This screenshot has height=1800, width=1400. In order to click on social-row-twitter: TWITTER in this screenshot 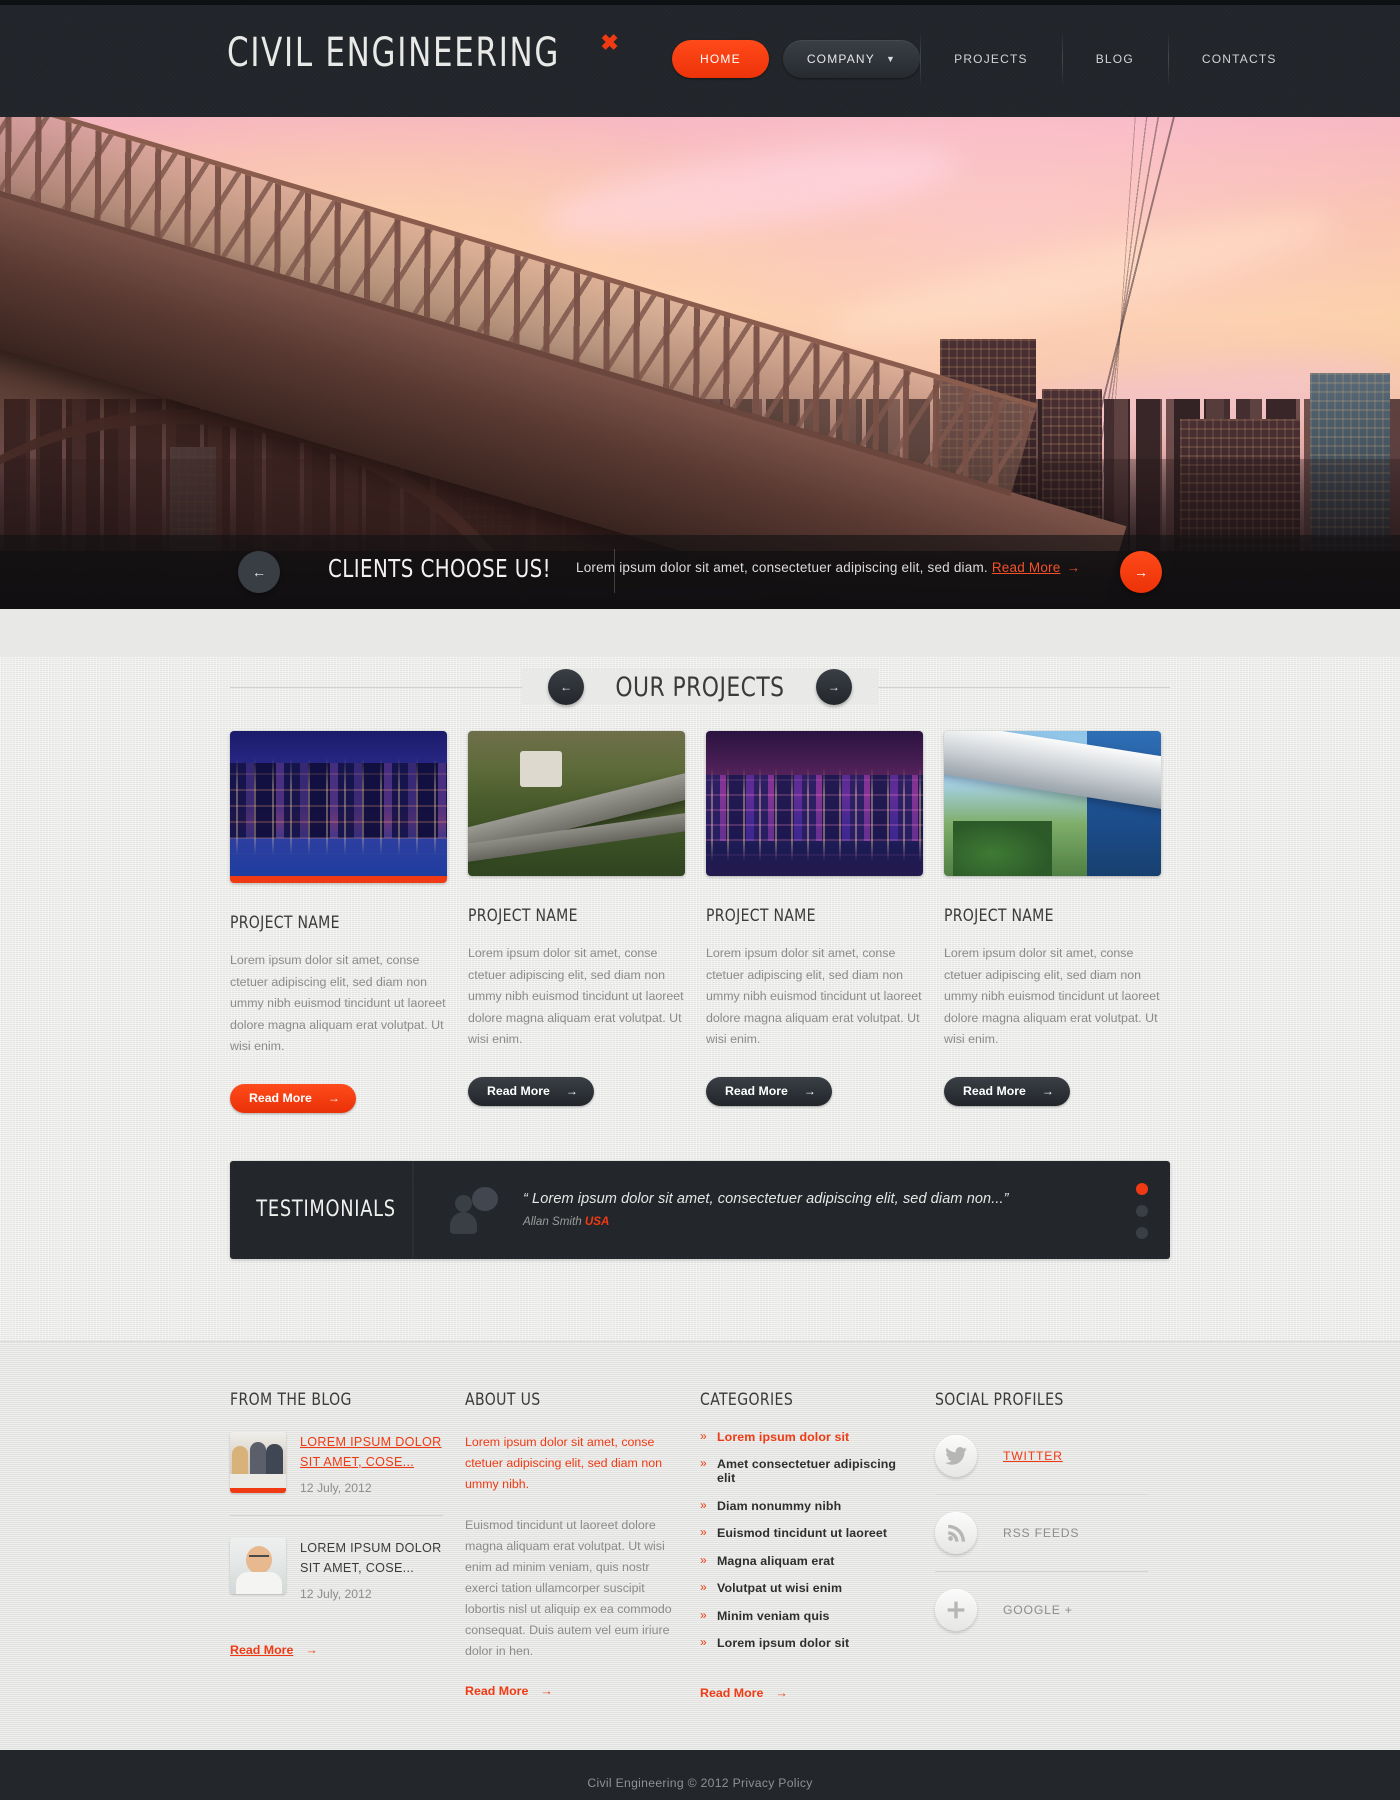, I will do `click(1041, 1456)`.